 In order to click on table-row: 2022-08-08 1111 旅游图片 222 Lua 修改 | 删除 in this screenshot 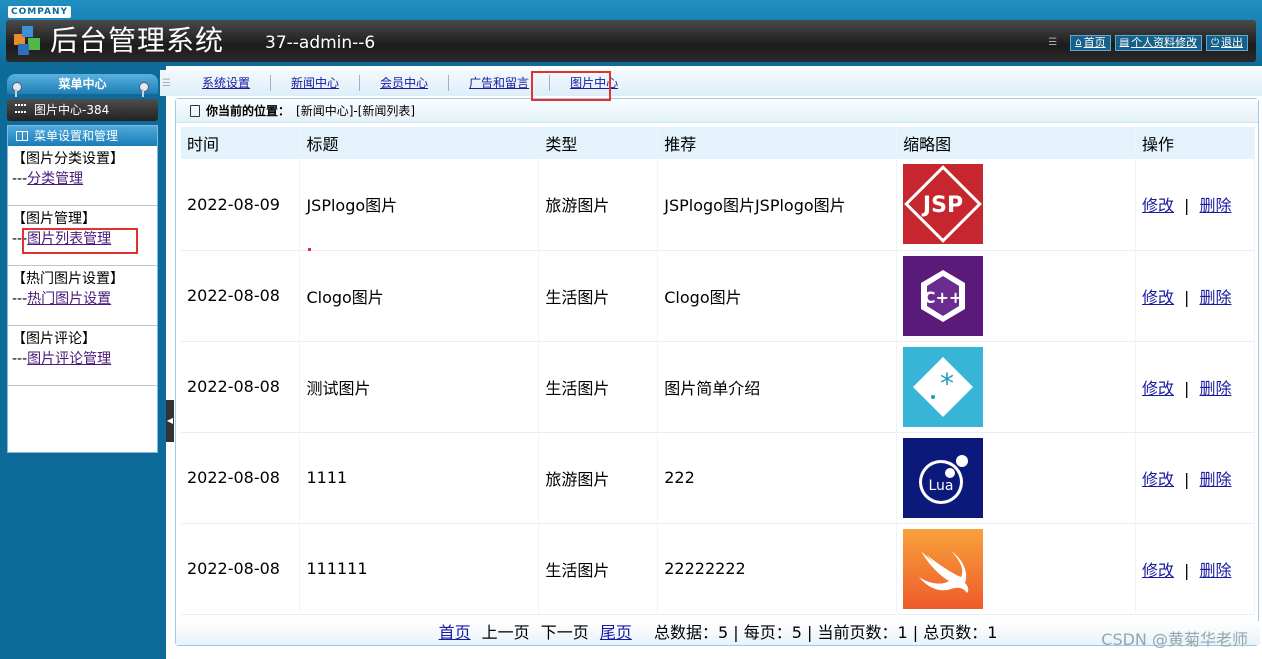, I will do `click(718, 477)`.